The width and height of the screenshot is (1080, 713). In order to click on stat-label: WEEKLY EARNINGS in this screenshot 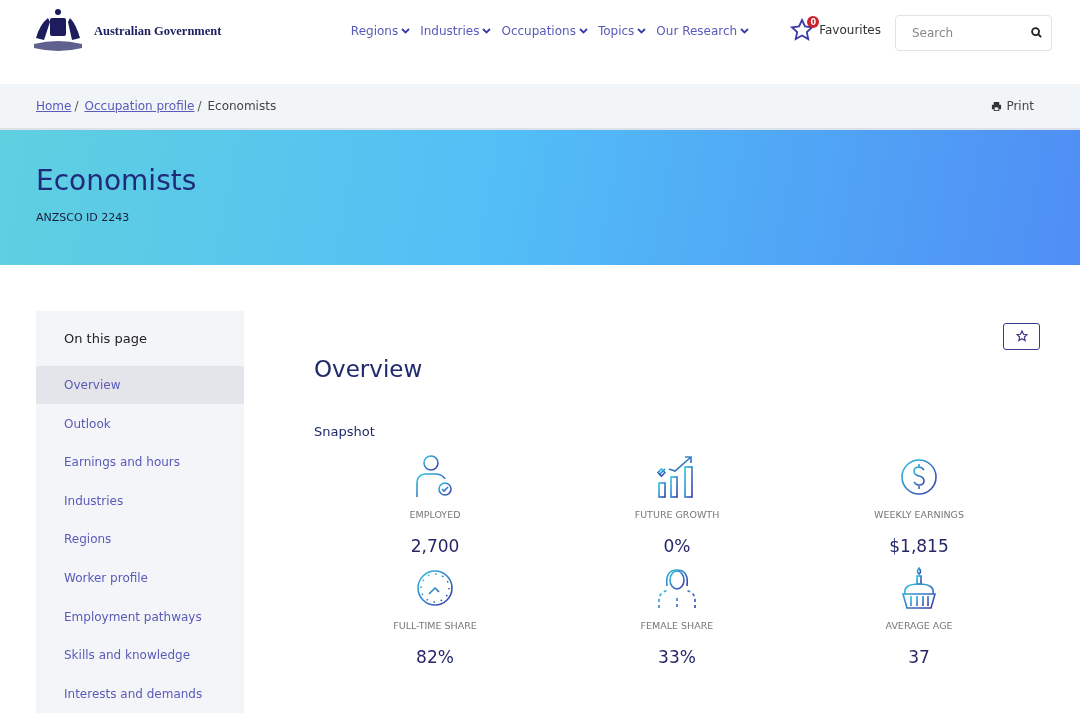, I will do `click(919, 514)`.